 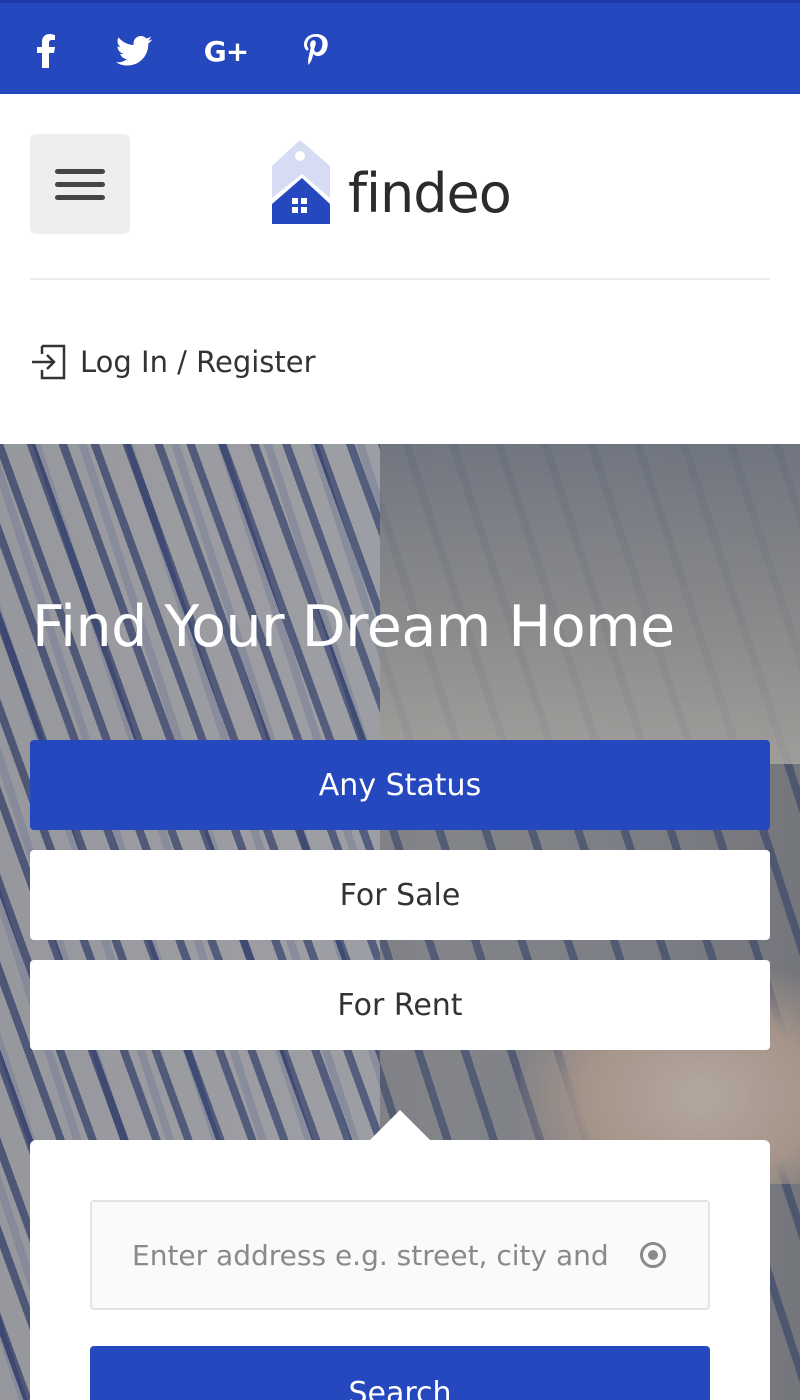 I want to click on panel-pointer, so click(x=400, y=1125).